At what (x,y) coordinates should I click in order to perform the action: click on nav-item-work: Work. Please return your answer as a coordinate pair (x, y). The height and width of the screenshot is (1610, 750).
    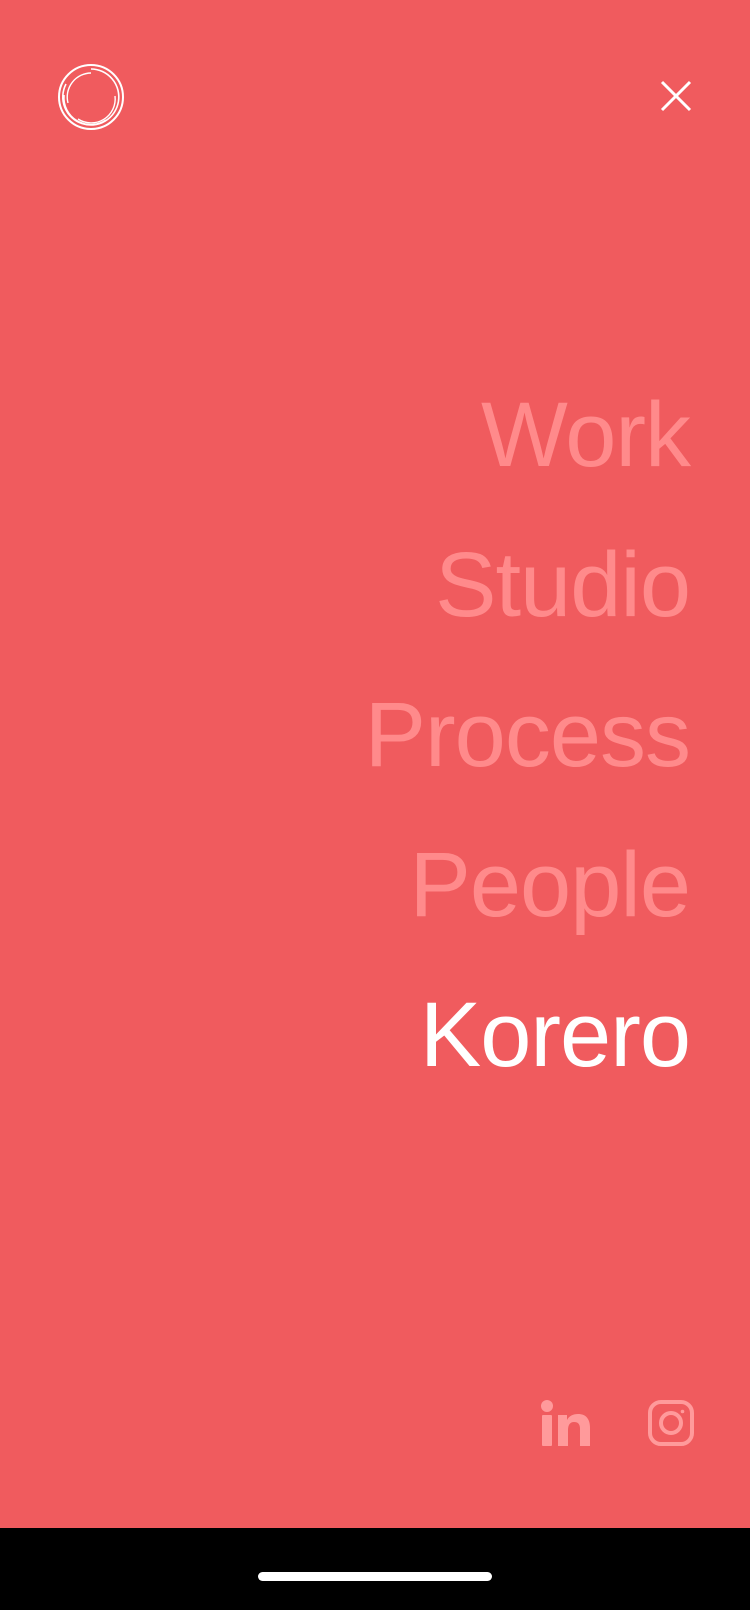
    Looking at the image, I should click on (586, 435).